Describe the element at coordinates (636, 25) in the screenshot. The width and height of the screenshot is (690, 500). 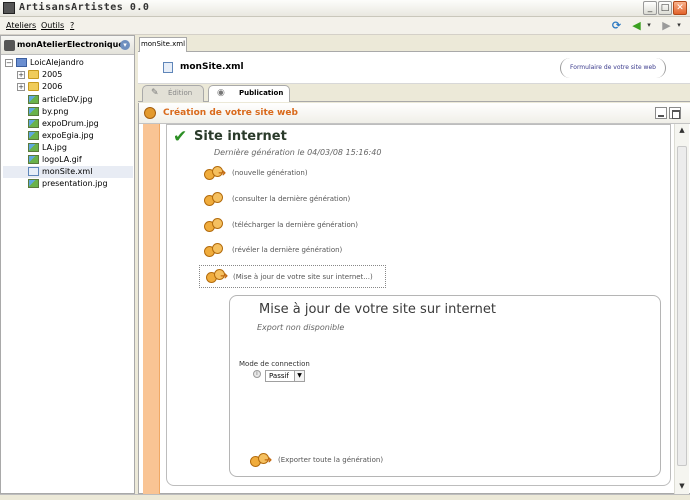
I see `back-arrow-icon: ◀` at that location.